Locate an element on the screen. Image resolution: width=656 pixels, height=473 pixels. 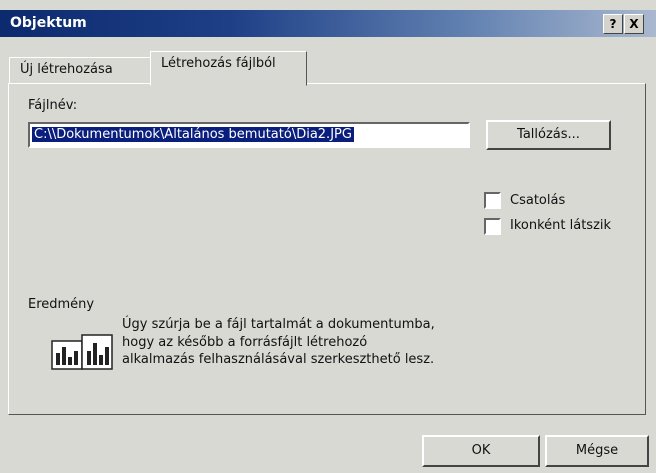
help-button: ? is located at coordinates (613, 24).